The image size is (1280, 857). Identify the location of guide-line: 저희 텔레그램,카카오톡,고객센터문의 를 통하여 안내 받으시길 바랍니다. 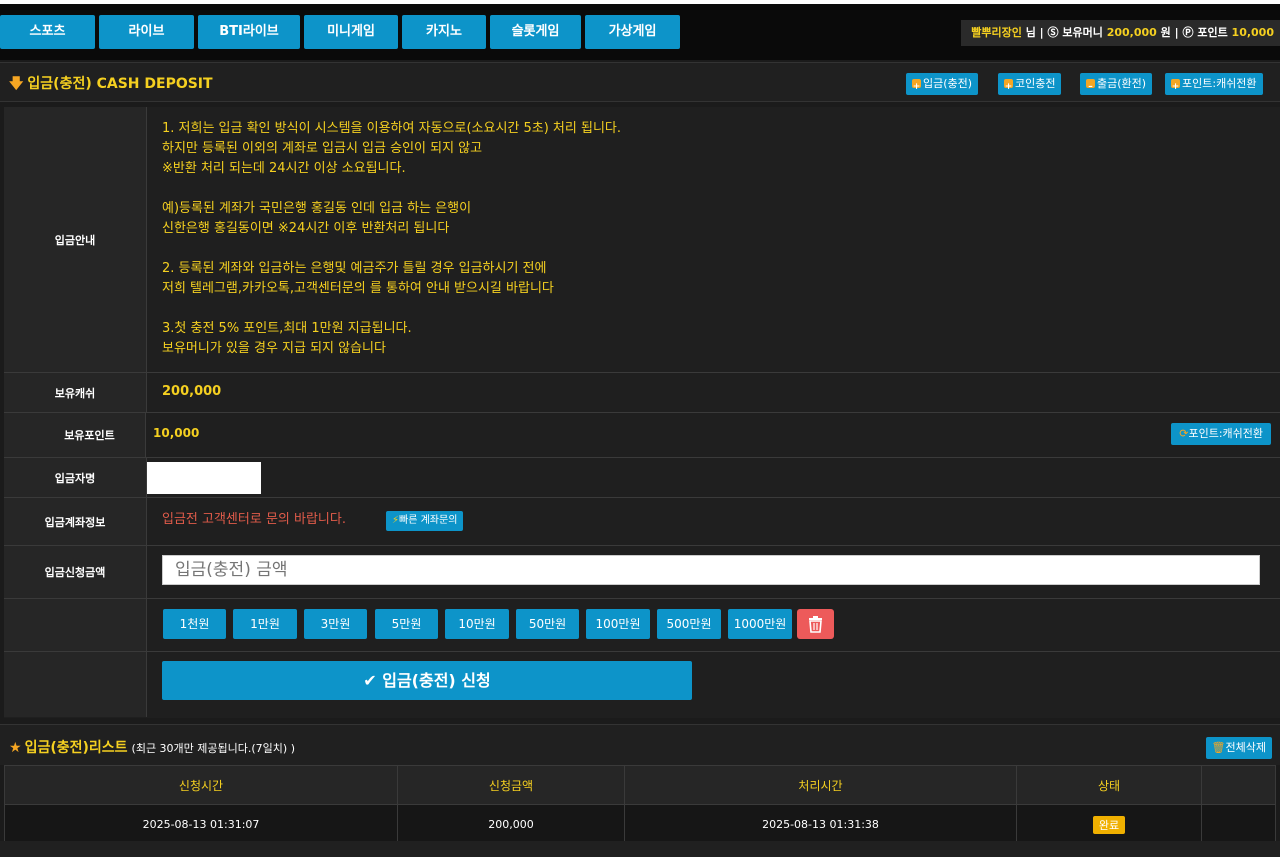
(358, 288).